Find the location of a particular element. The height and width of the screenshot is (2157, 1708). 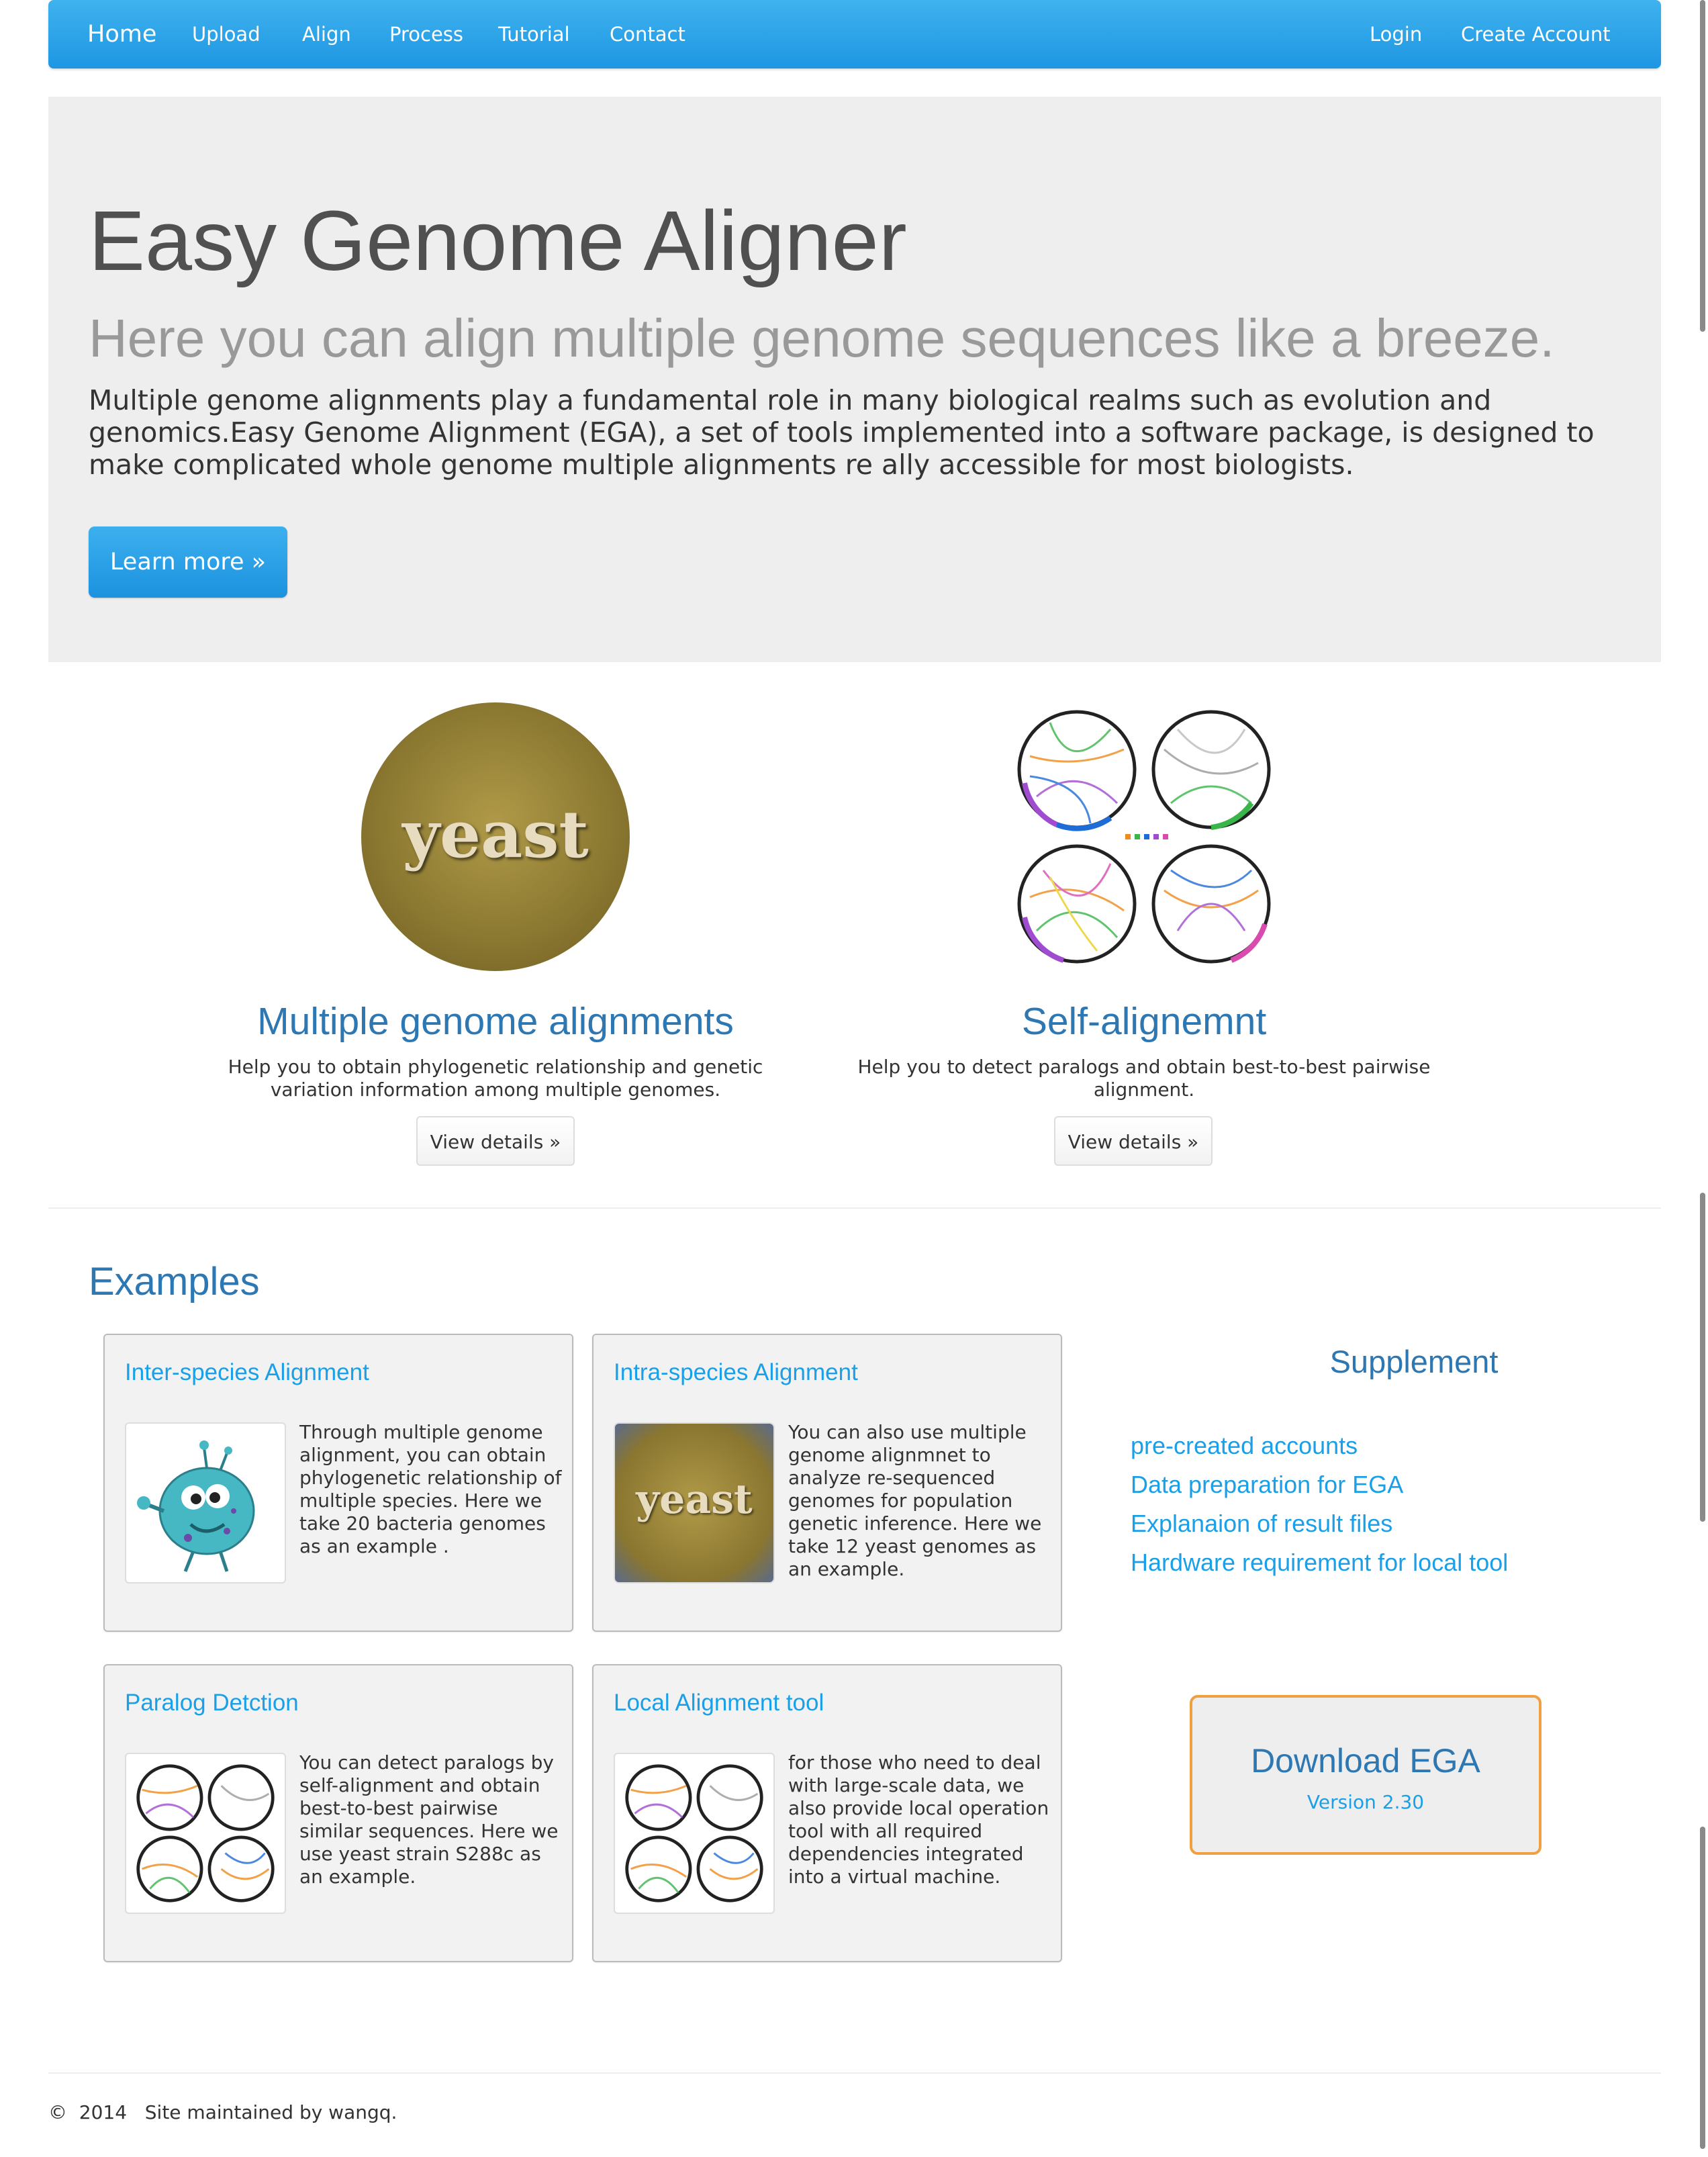

yeast-thumbnail-icon: yeast is located at coordinates (695, 1503).